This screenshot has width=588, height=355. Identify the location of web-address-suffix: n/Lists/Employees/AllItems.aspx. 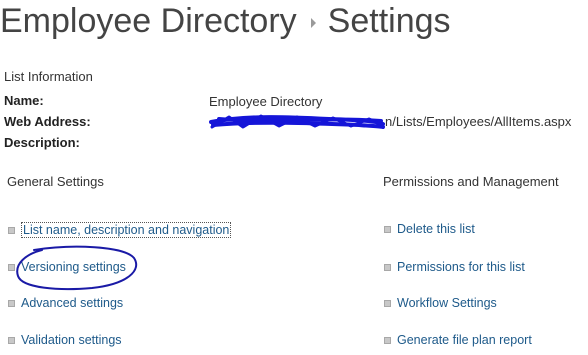
(478, 121).